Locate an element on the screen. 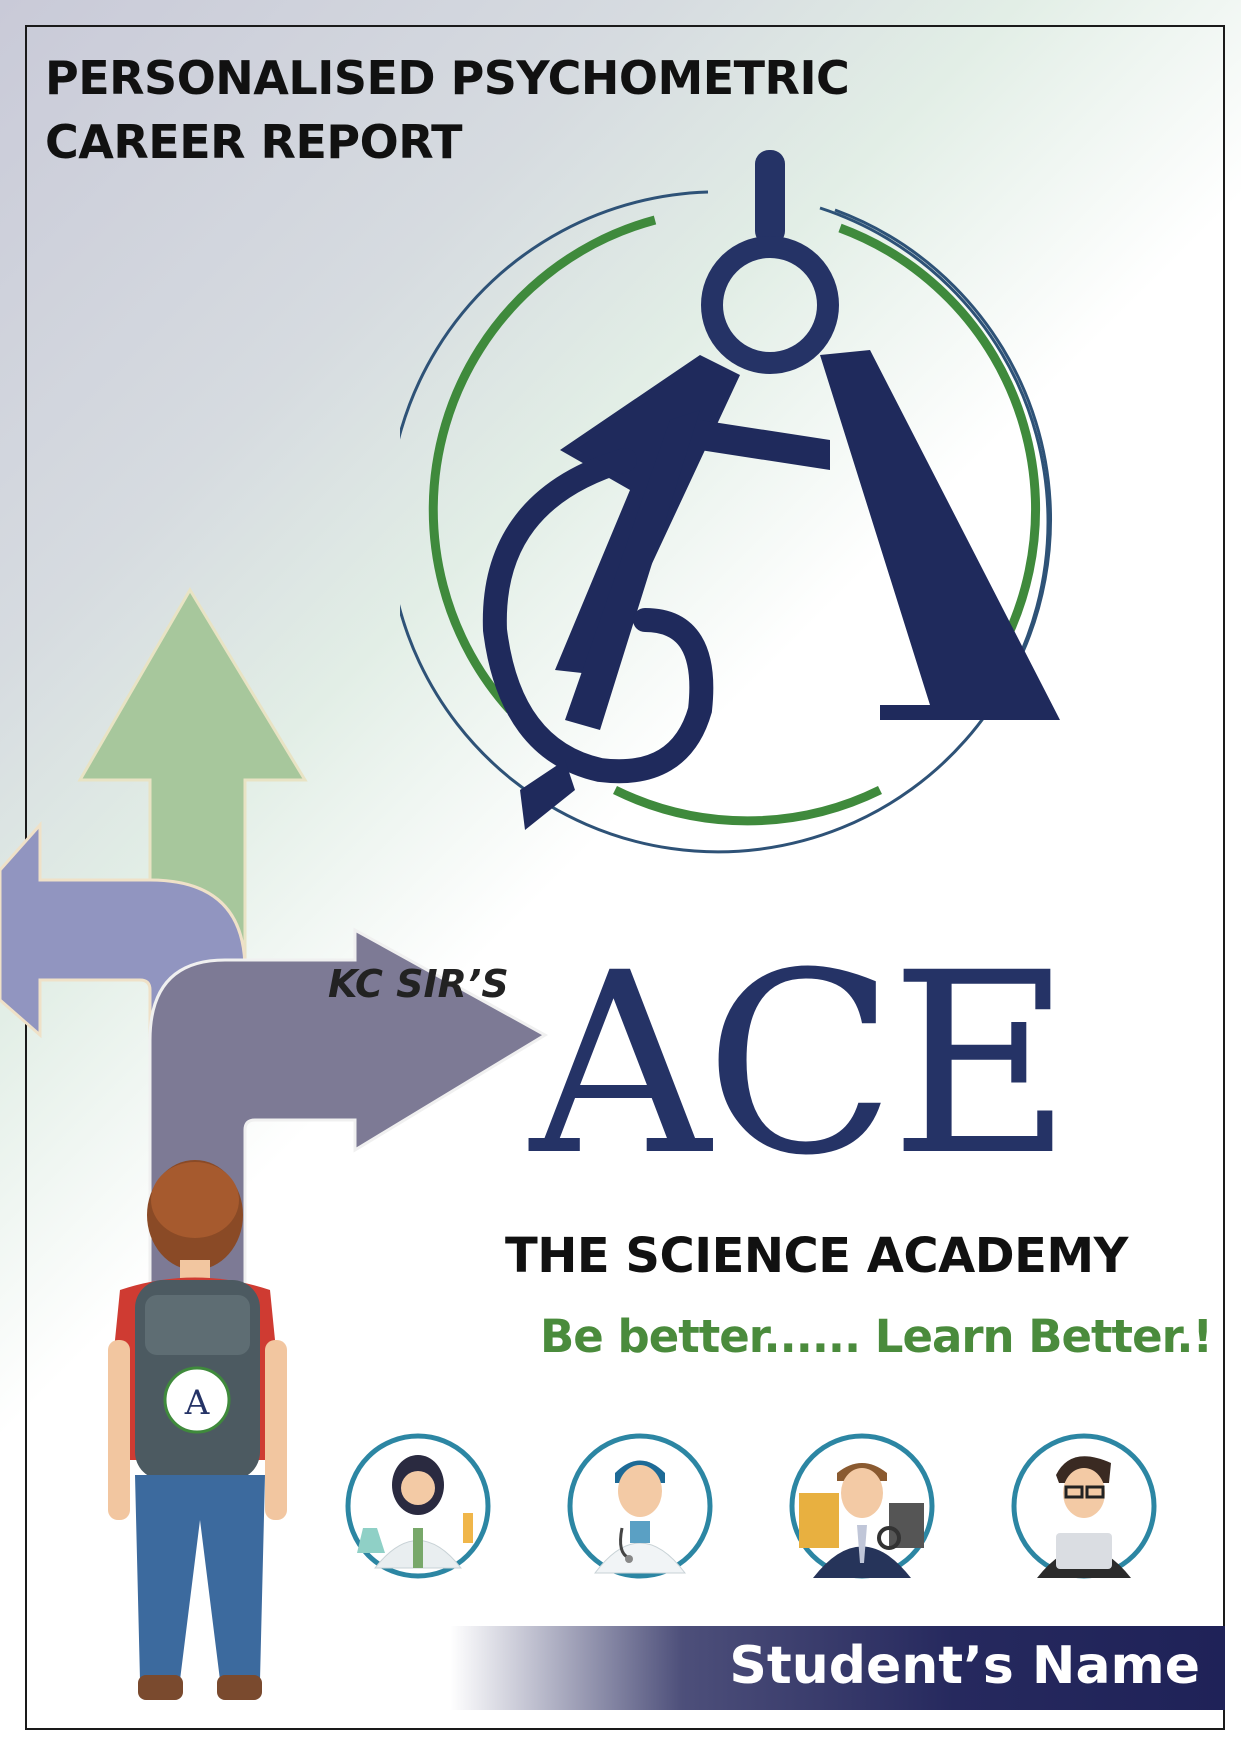 The width and height of the screenshot is (1241, 1755). brand-name: ACE is located at coordinates (801, 1064).